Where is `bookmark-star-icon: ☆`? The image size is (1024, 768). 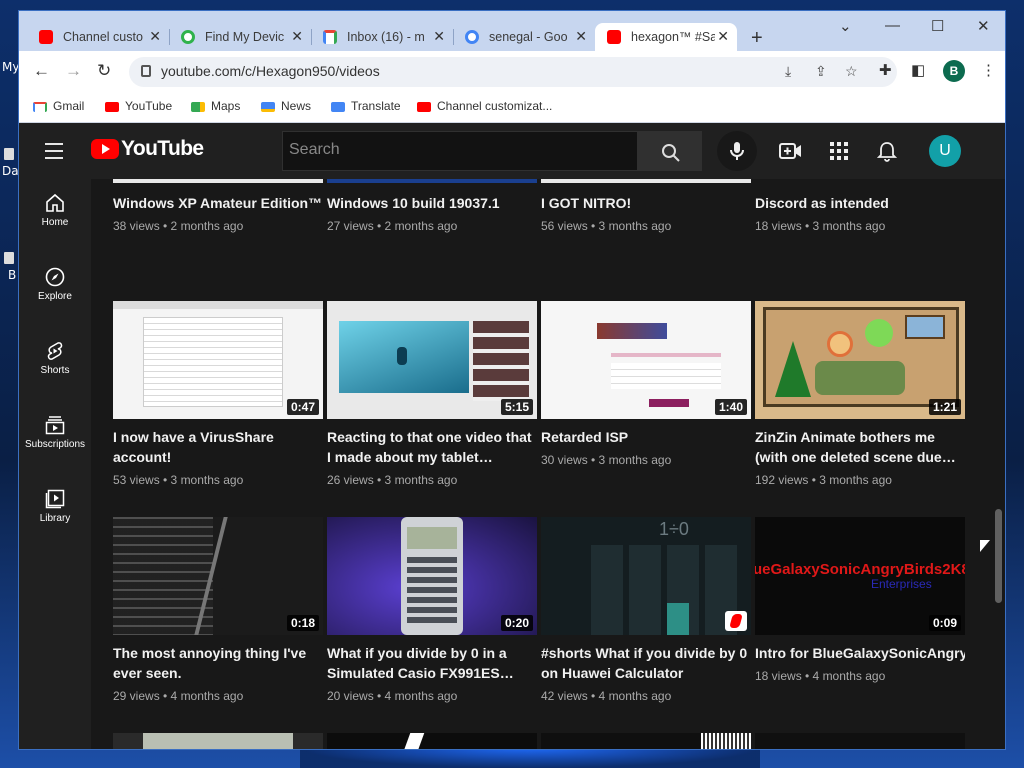 bookmark-star-icon: ☆ is located at coordinates (851, 71).